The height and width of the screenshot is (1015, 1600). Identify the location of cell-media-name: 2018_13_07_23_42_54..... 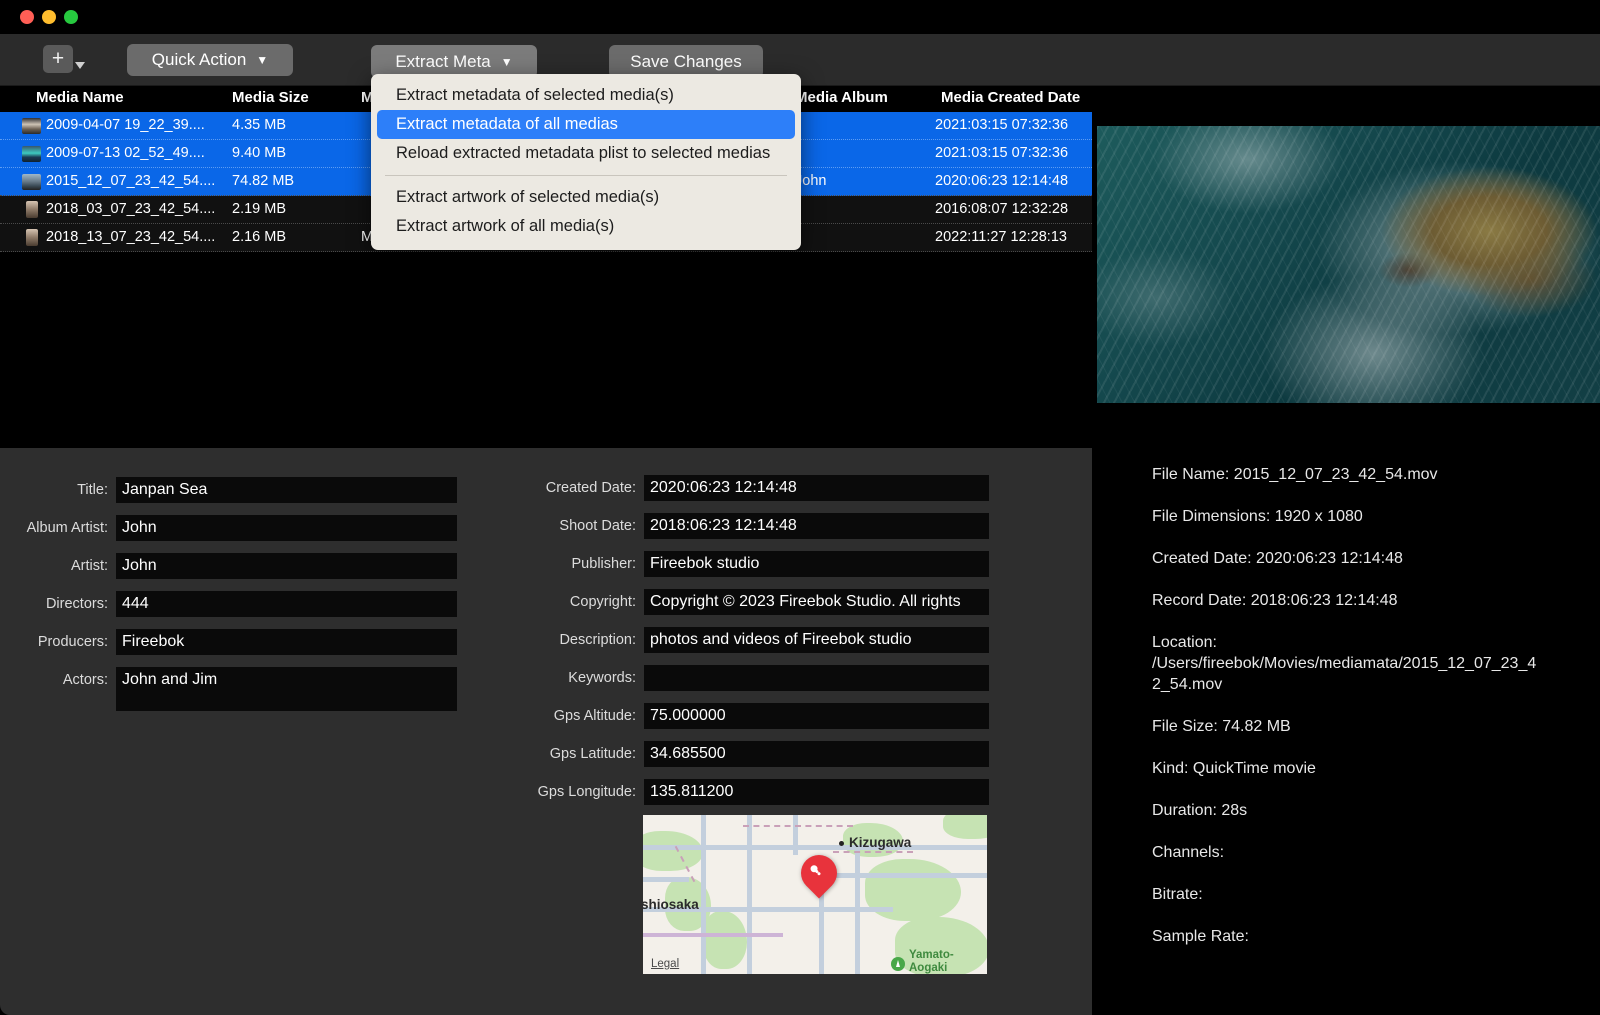
(131, 237).